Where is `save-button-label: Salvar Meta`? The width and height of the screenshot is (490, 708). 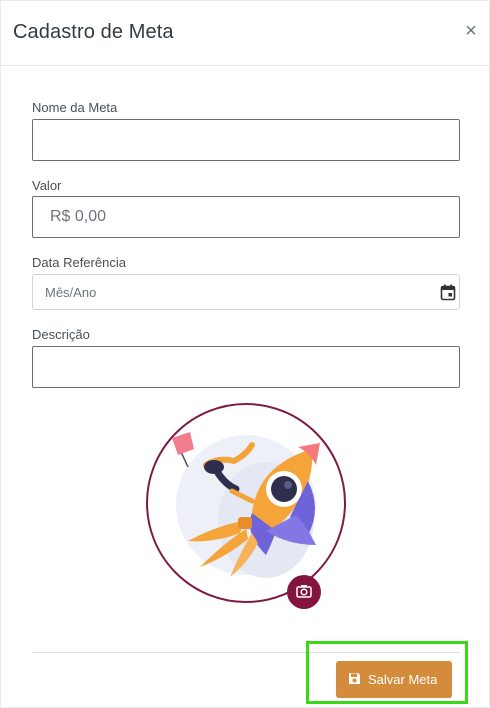
save-button-label: Salvar Meta is located at coordinates (403, 679).